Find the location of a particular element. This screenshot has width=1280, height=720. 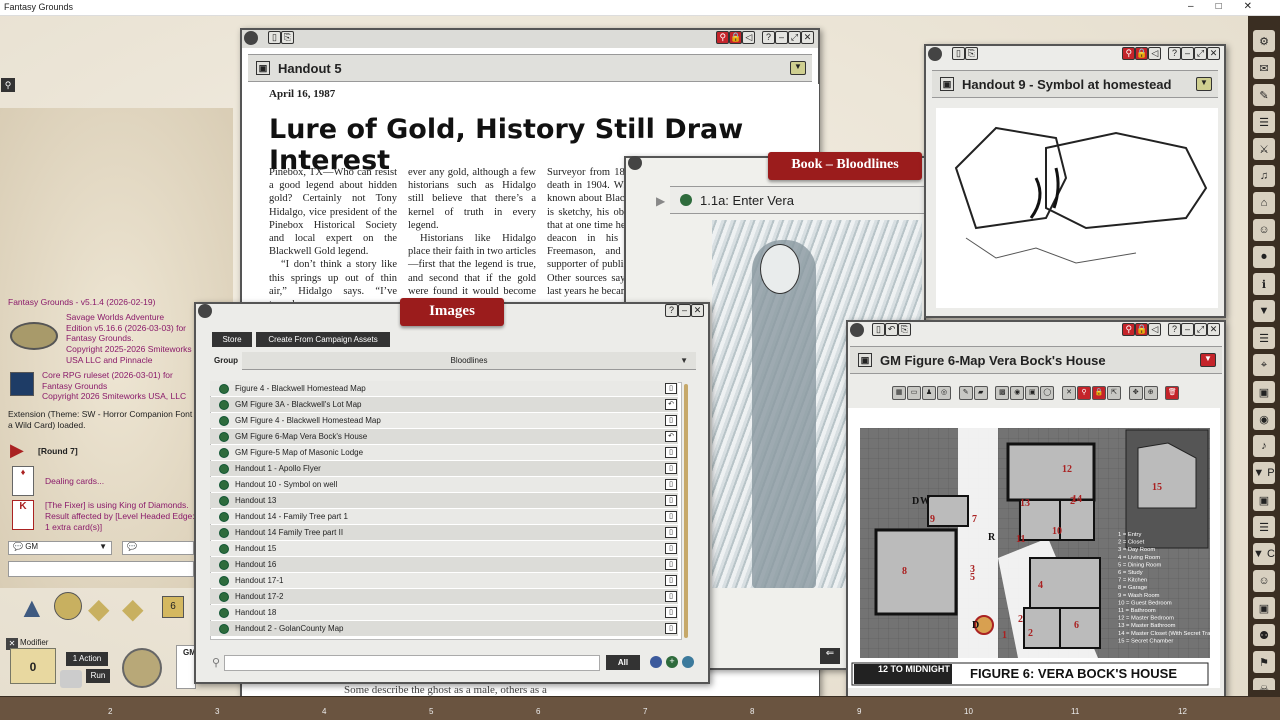

dropdown-red-icon: ▼ is located at coordinates (1208, 360).